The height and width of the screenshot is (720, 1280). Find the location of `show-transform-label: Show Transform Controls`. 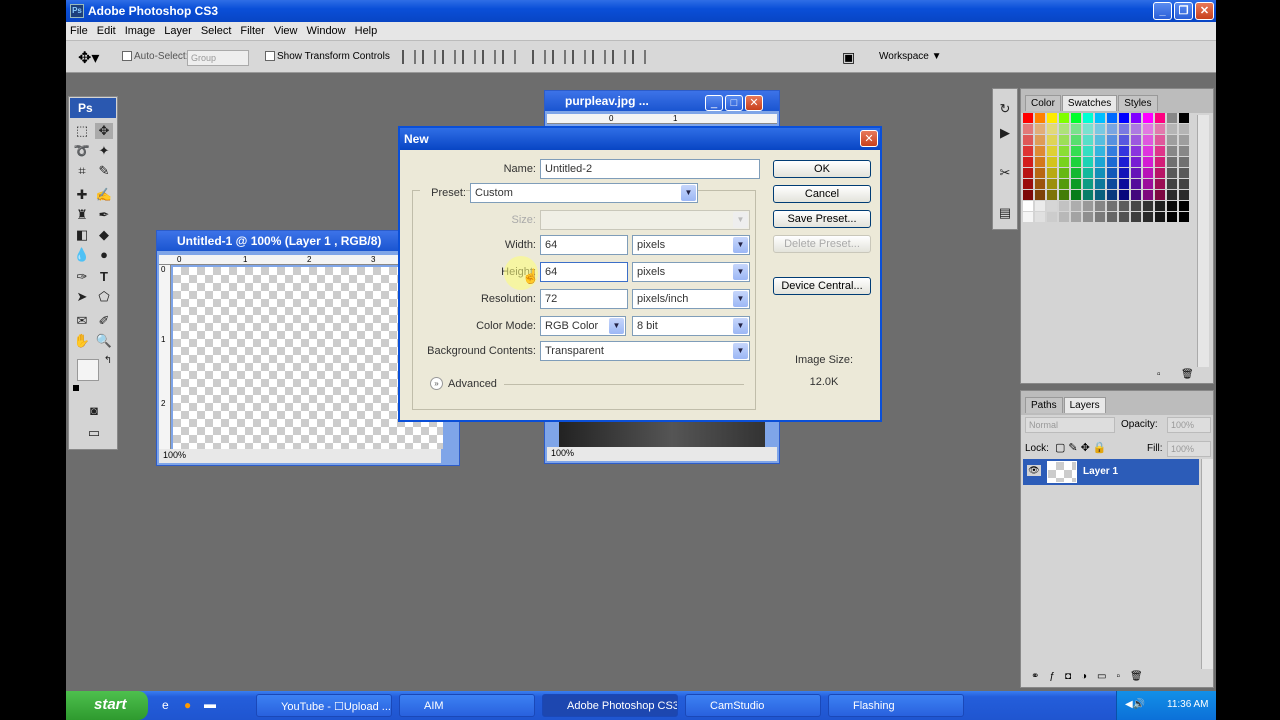

show-transform-label: Show Transform Controls is located at coordinates (327, 56).